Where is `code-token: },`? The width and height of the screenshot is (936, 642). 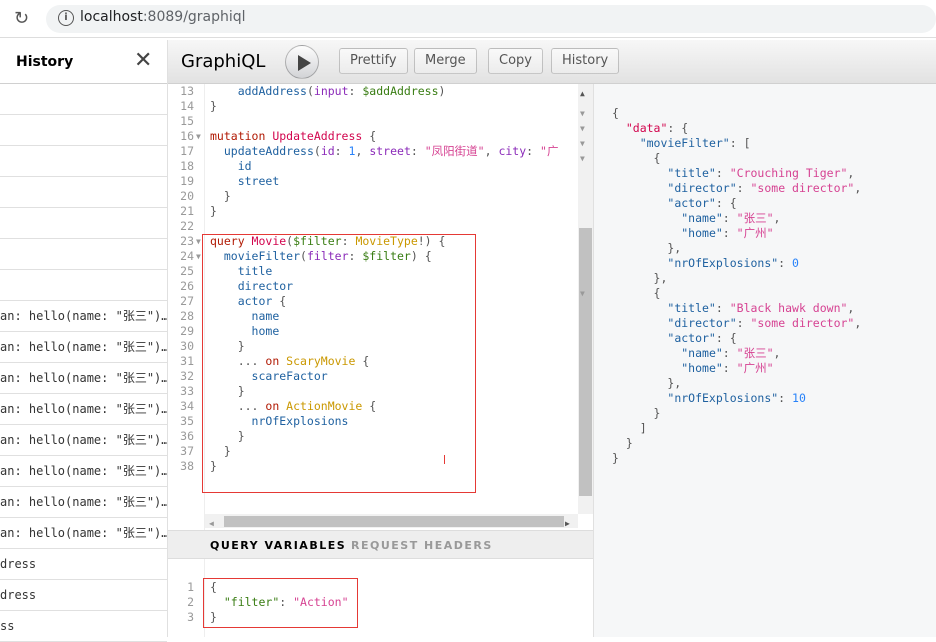 code-token: }, is located at coordinates (647, 383).